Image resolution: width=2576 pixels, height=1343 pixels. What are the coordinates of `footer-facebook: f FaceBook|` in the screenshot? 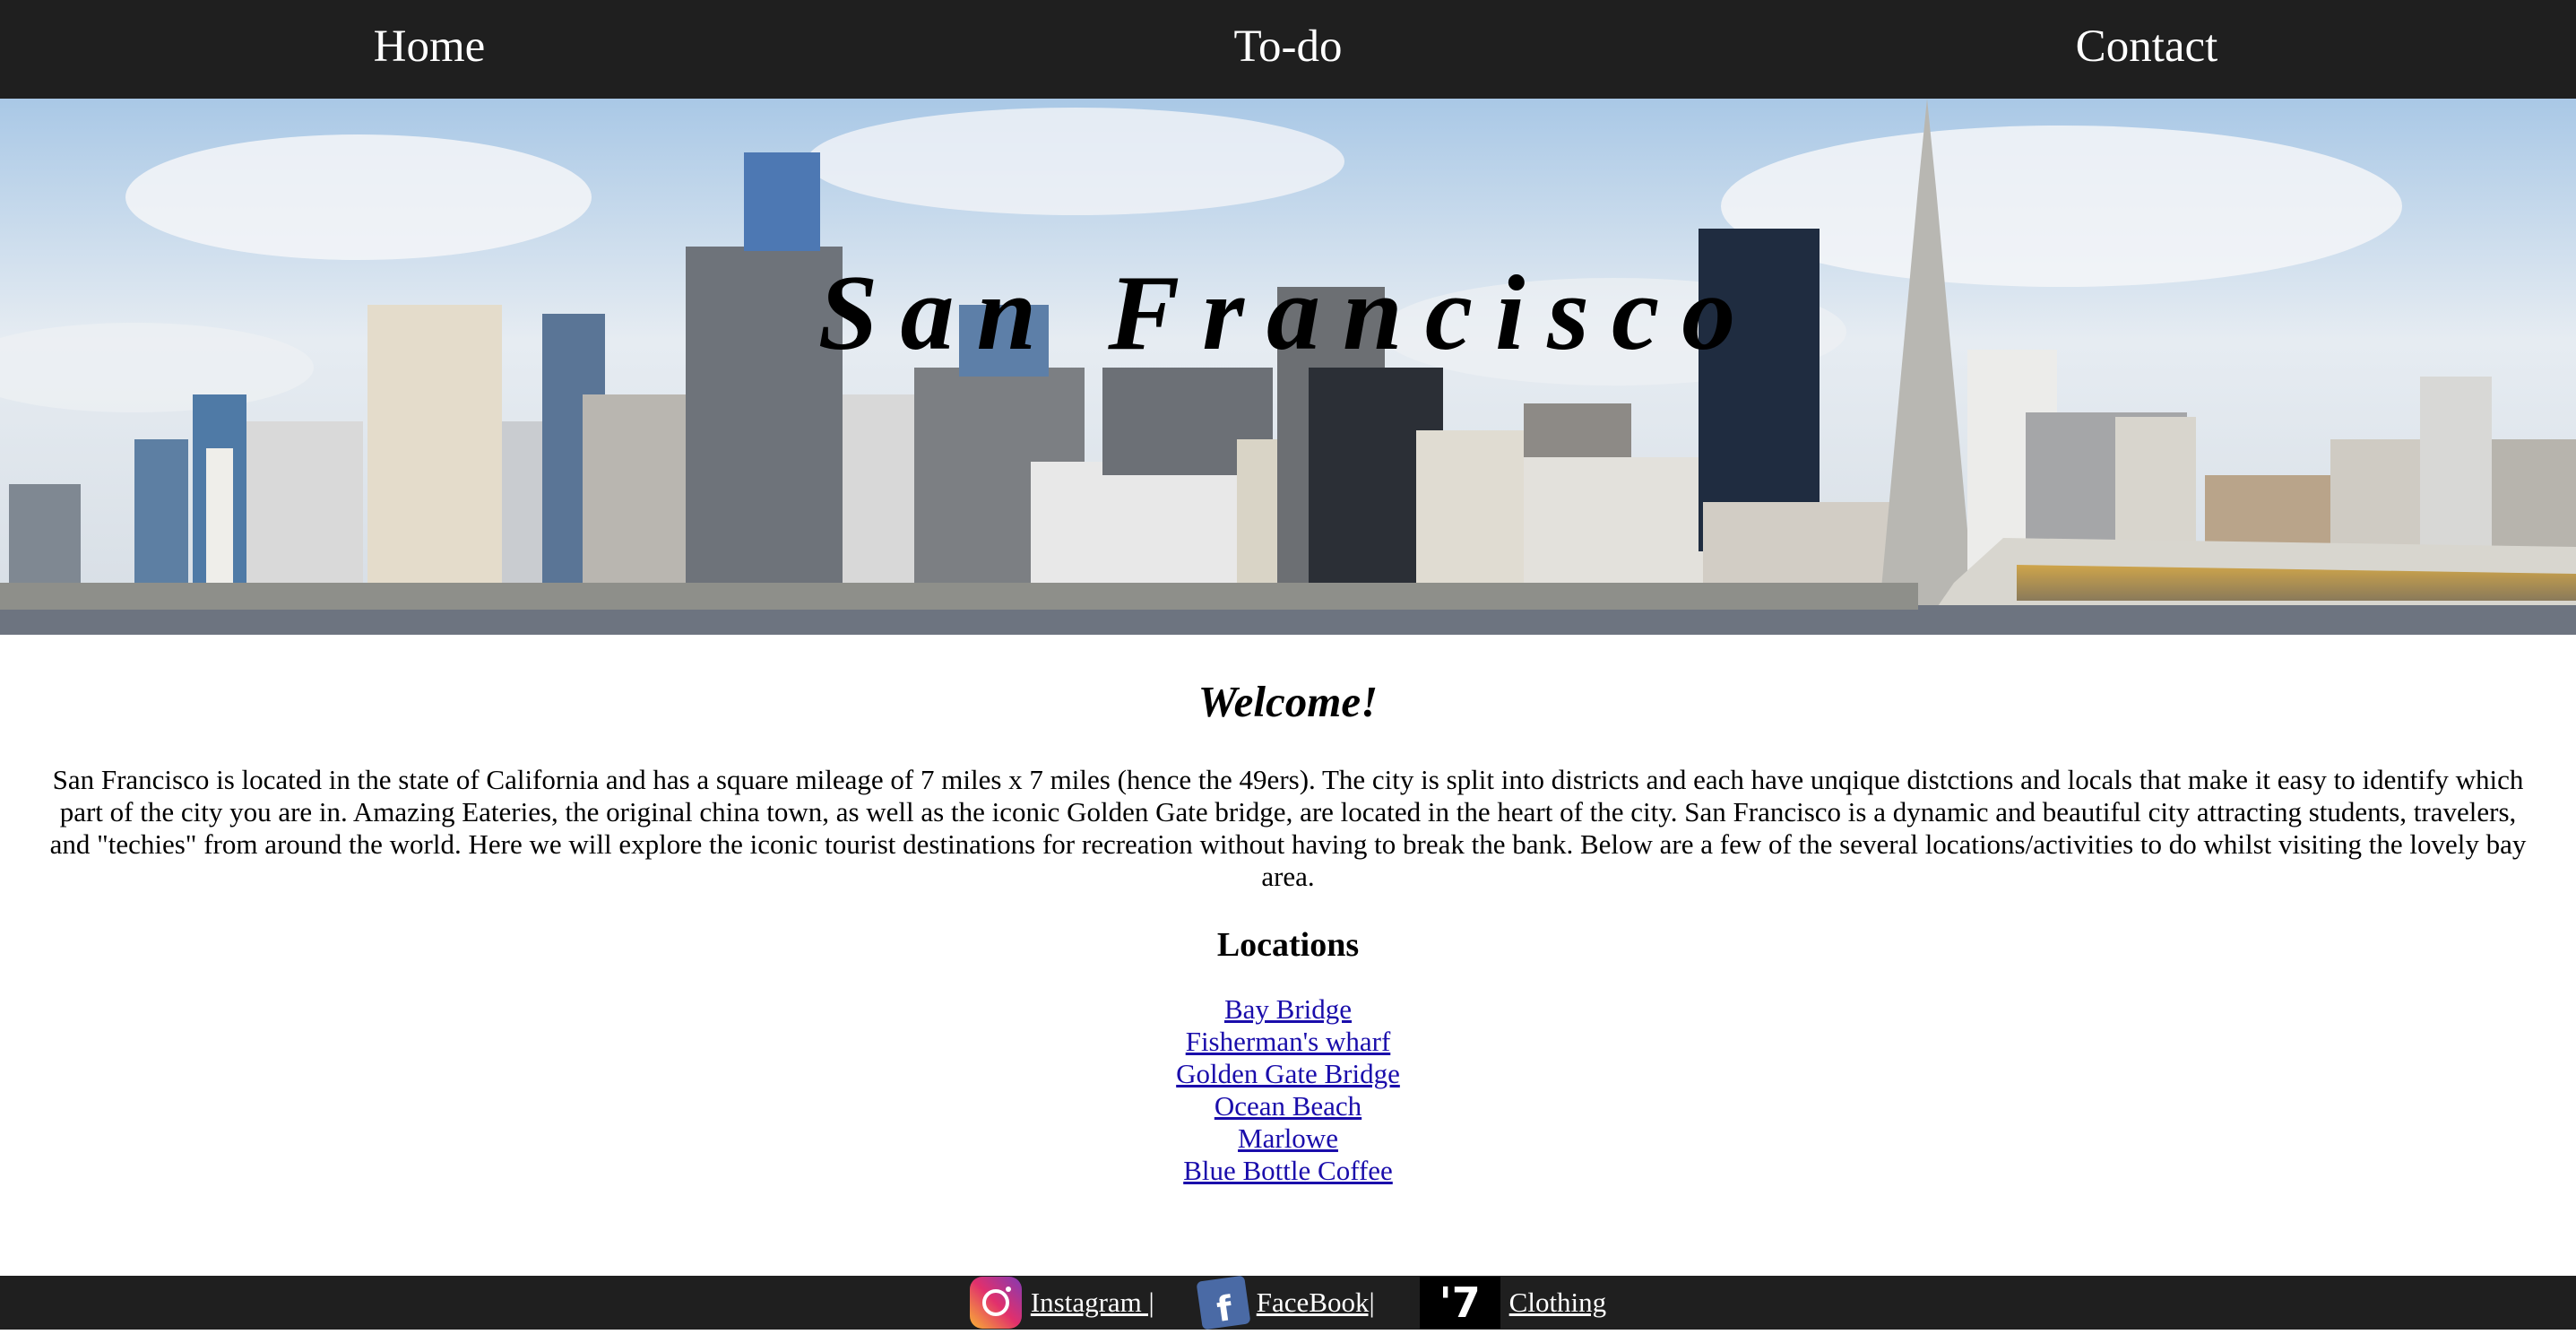 It's located at (1285, 1302).